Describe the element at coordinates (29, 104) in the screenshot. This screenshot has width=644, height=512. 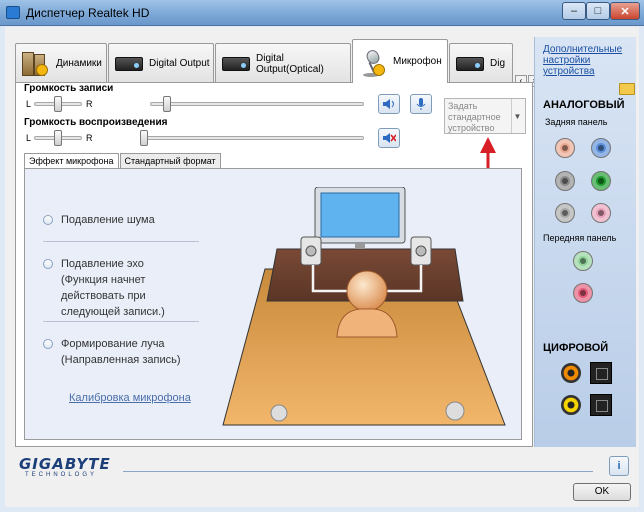
I see `recording-l-label: L` at that location.